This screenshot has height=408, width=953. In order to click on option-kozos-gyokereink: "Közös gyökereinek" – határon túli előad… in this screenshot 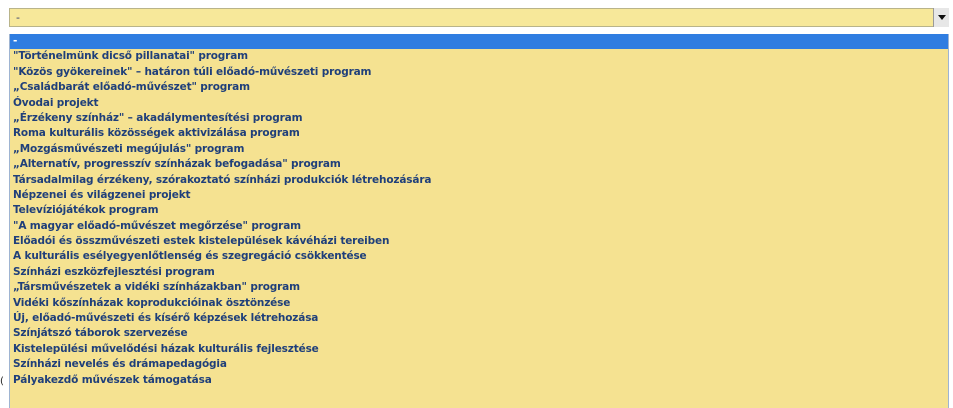, I will do `click(479, 72)`.